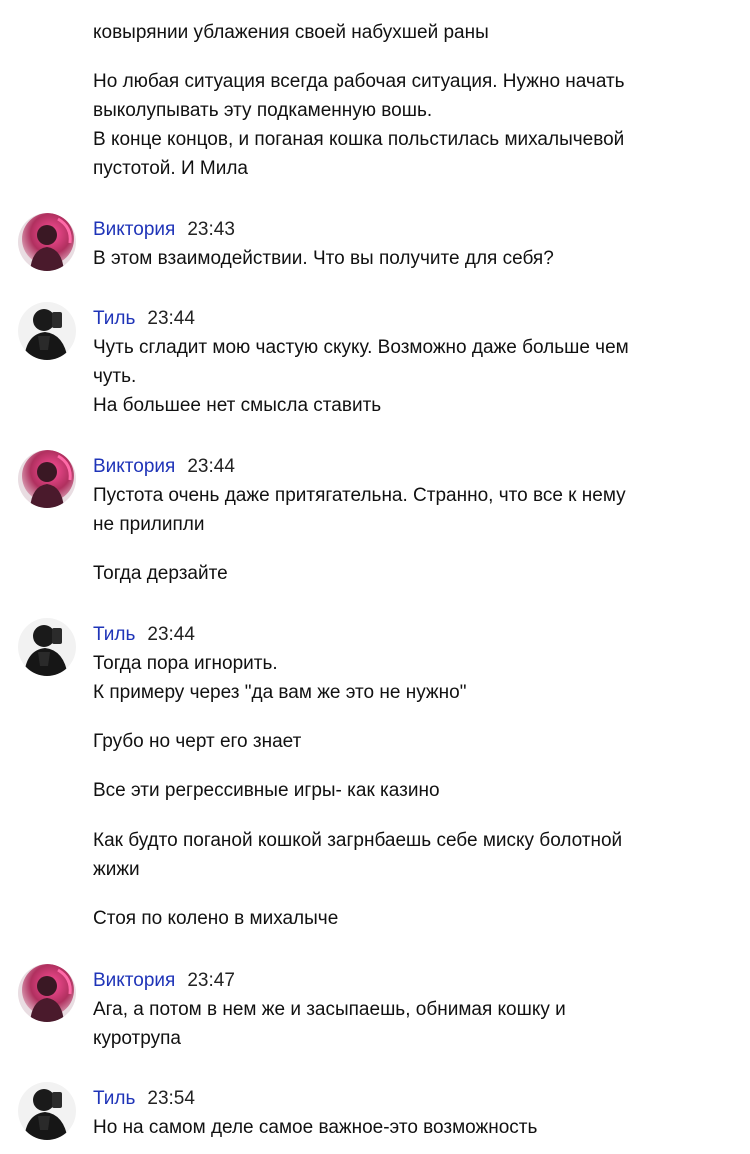 Image resolution: width=750 pixels, height=1154 pixels. Describe the element at coordinates (144, 1099) in the screenshot. I see `message-header: Тиль 23:54` at that location.